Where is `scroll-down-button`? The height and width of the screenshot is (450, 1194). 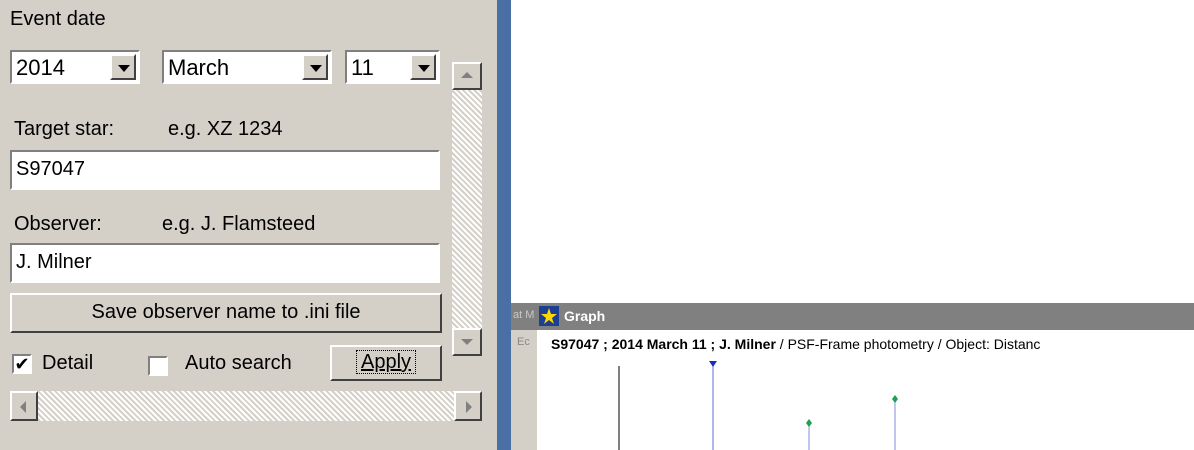 scroll-down-button is located at coordinates (467, 342).